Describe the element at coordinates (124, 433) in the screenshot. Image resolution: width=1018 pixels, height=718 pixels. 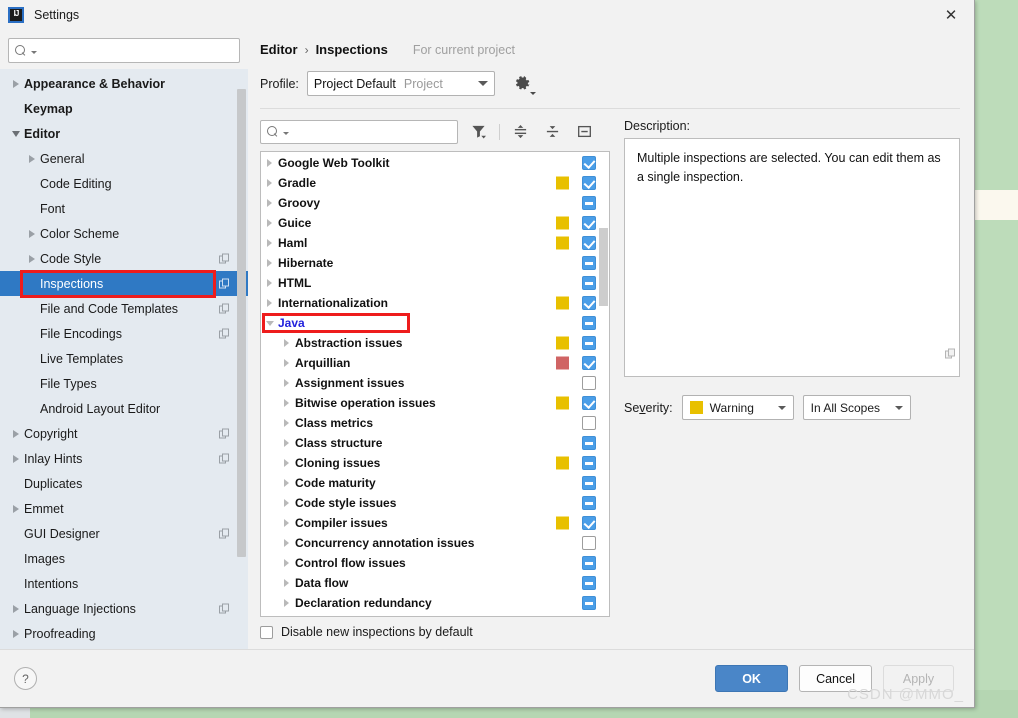
I see `sidebar-item-copyright: Copyright` at that location.